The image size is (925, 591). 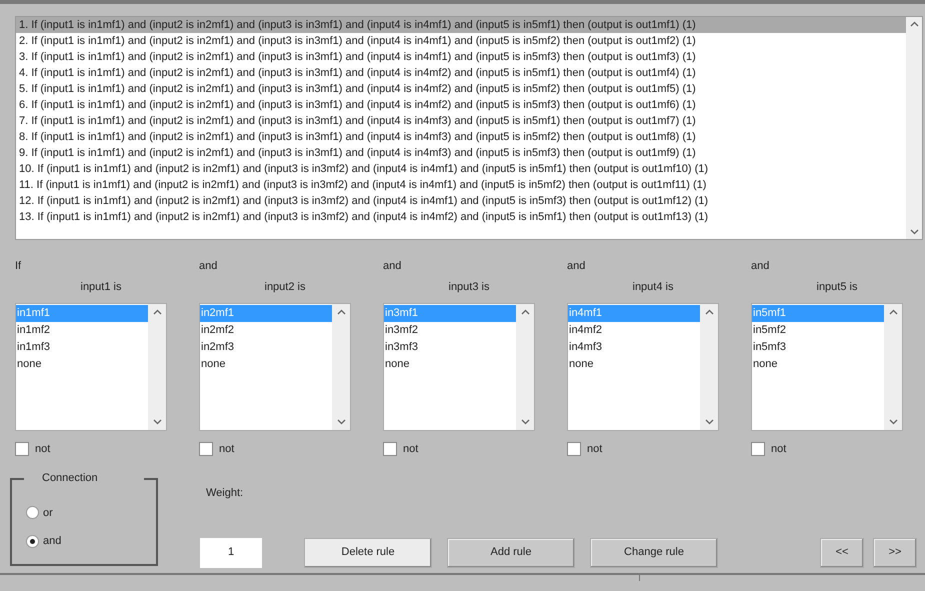 I want to click on button: Change rule, so click(x=654, y=553).